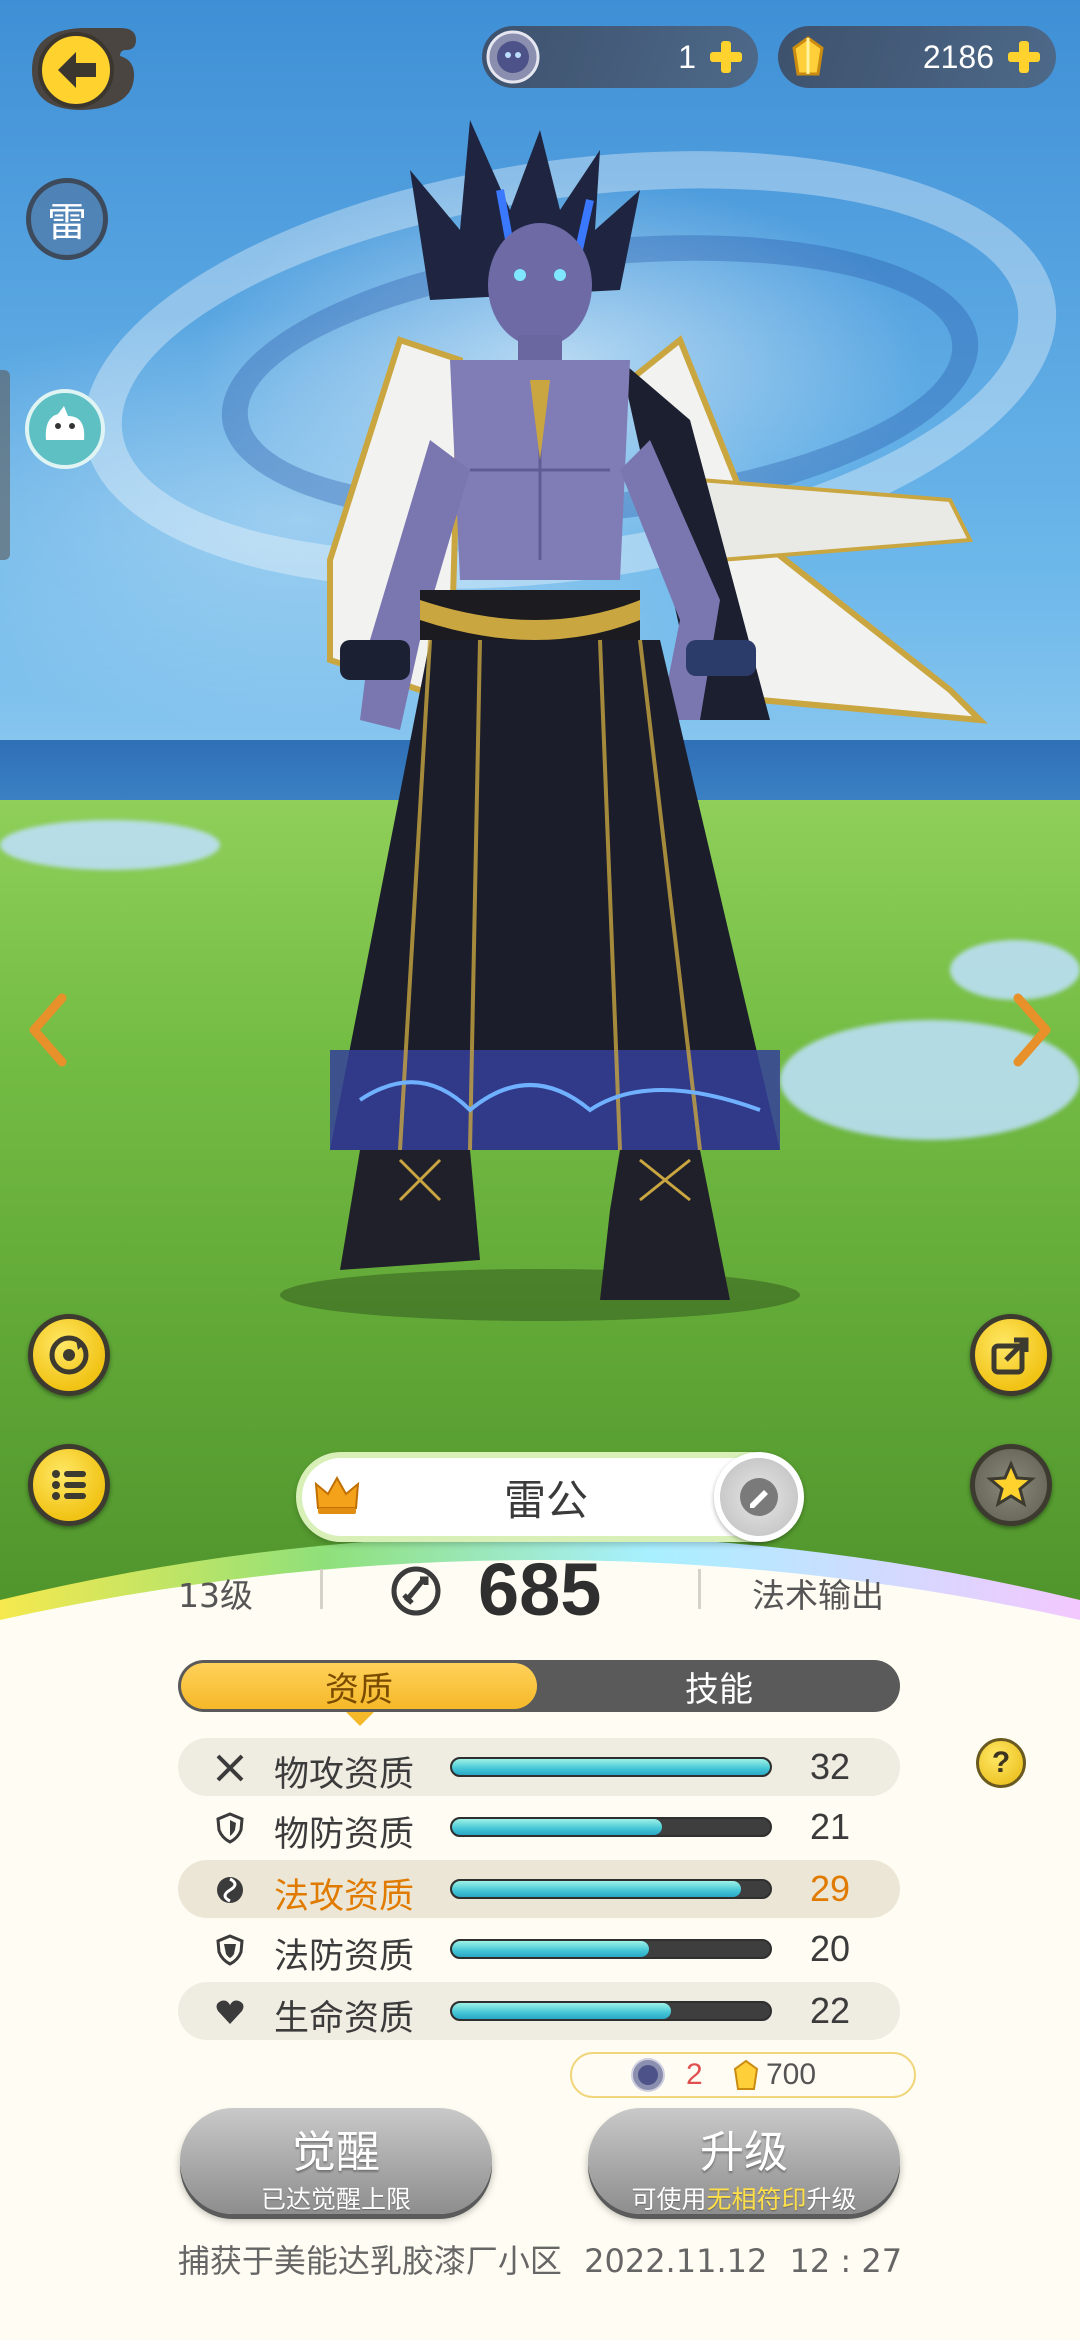 The height and width of the screenshot is (2340, 1080). What do you see at coordinates (344, 1897) in the screenshot?
I see `attribute-label: 法攻资质` at bounding box center [344, 1897].